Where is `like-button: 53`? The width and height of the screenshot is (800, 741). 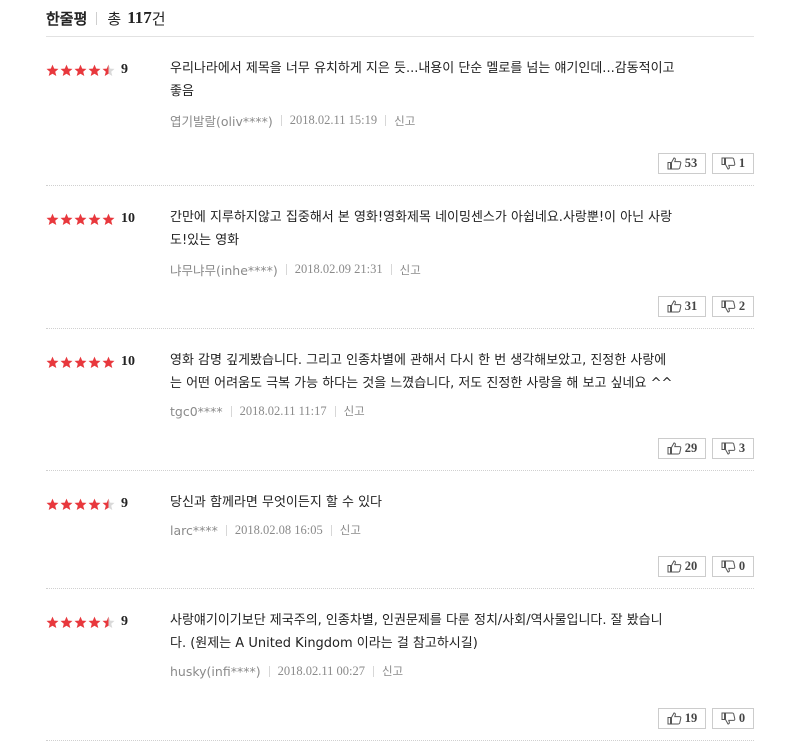 like-button: 53 is located at coordinates (682, 163).